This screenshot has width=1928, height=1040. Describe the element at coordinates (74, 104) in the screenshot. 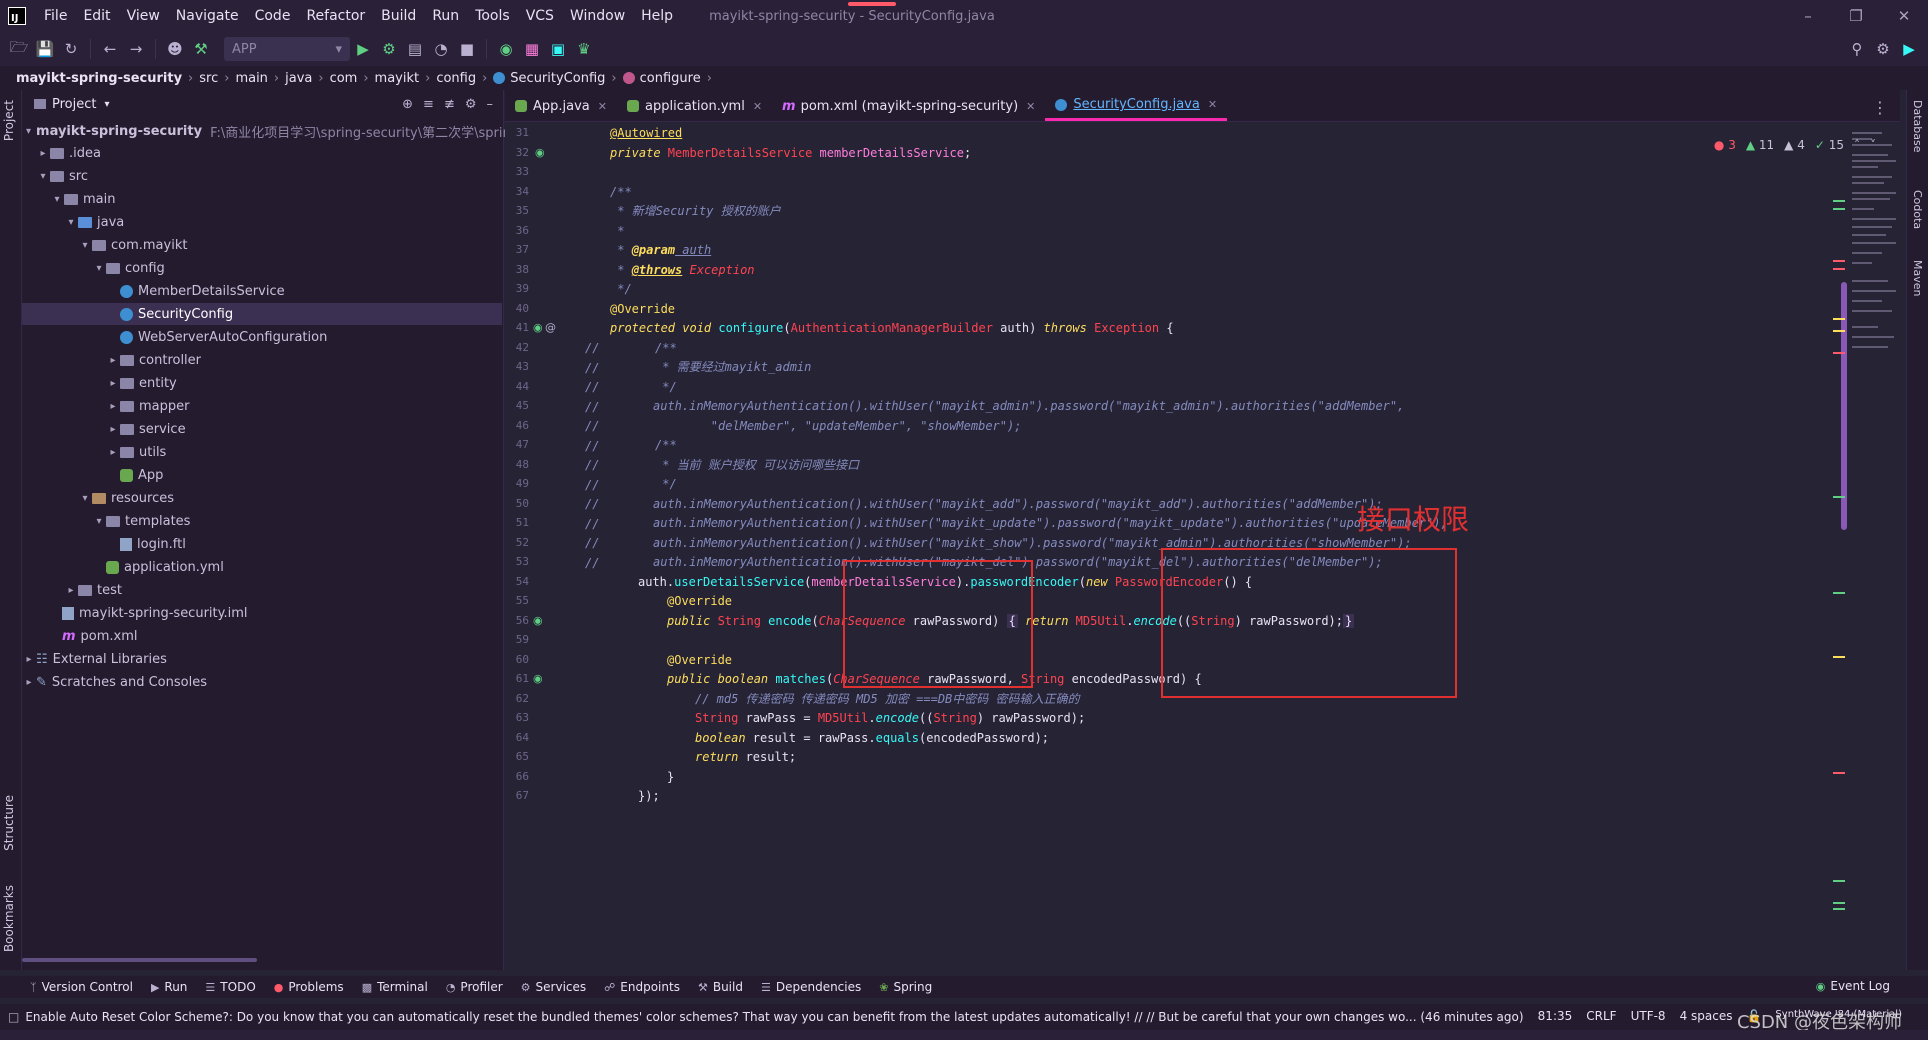

I see `project-view-selector: Project` at that location.